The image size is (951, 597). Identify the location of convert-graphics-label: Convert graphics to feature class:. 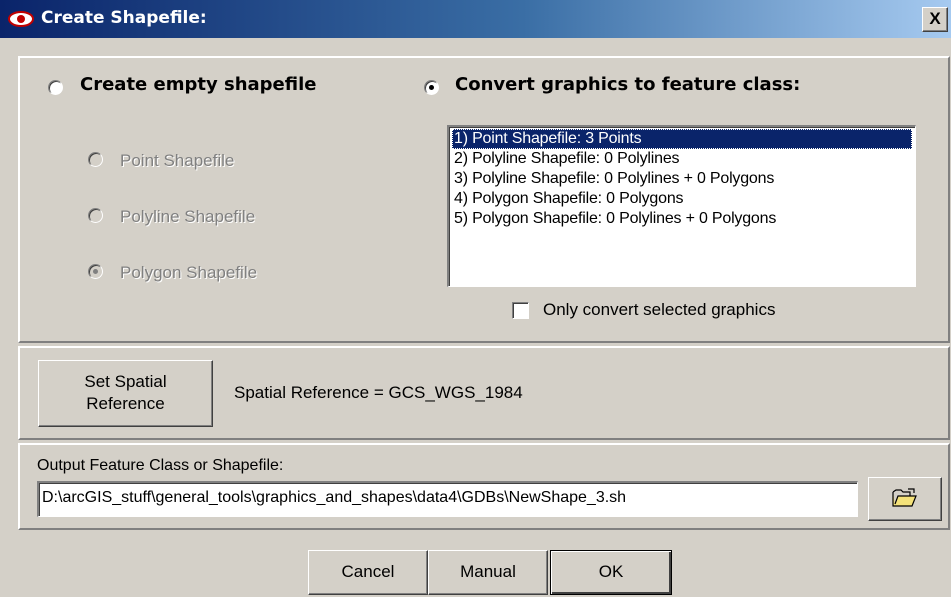
(627, 84).